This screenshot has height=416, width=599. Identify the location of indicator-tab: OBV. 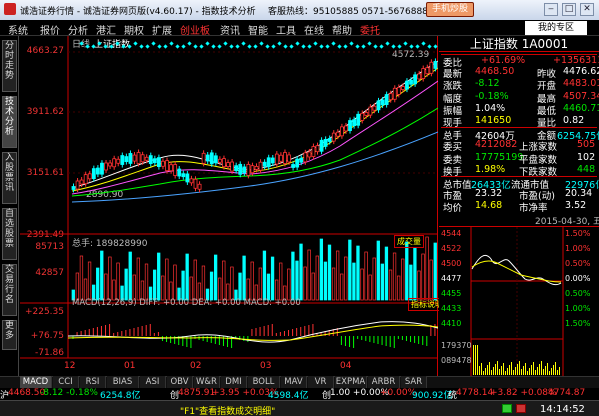
(180, 382).